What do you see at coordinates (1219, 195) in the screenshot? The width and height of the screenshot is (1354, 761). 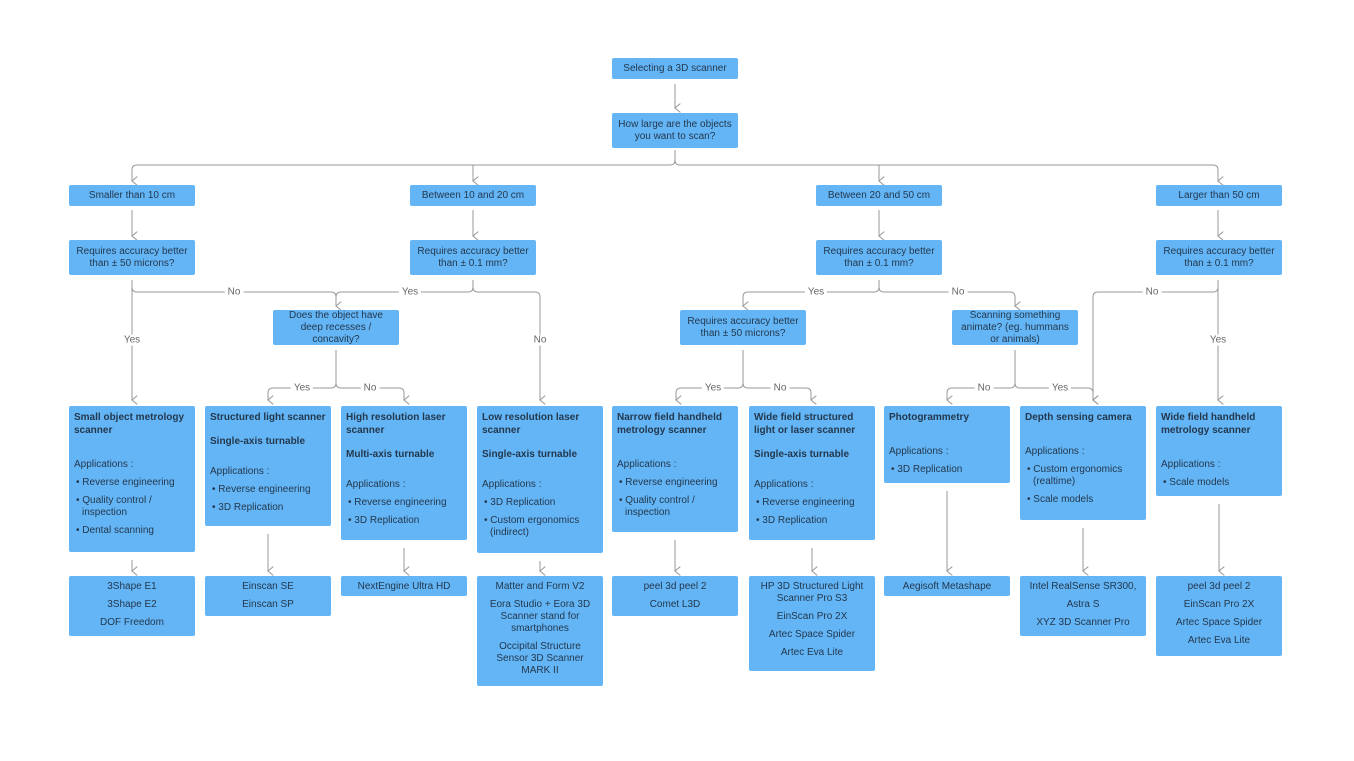 I see `size-option-node: Larger than 50 cm` at bounding box center [1219, 195].